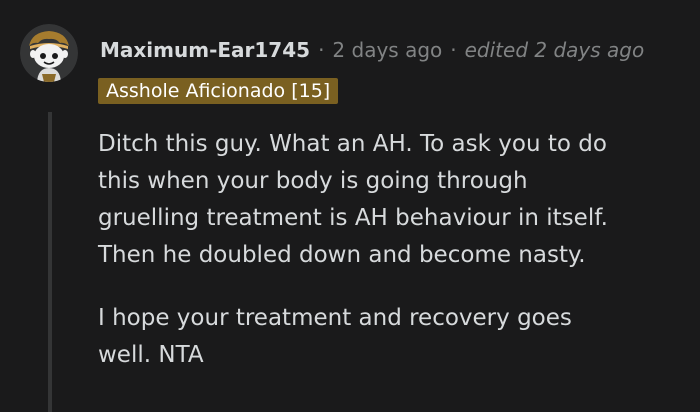  Describe the element at coordinates (313, 181) in the screenshot. I see `comment-line: this when your body is going through` at that location.